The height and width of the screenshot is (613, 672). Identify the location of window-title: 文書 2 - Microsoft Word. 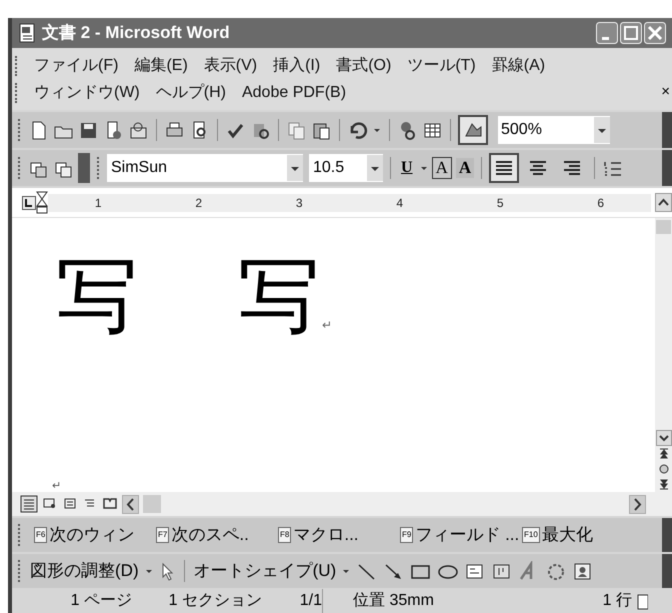
(136, 33).